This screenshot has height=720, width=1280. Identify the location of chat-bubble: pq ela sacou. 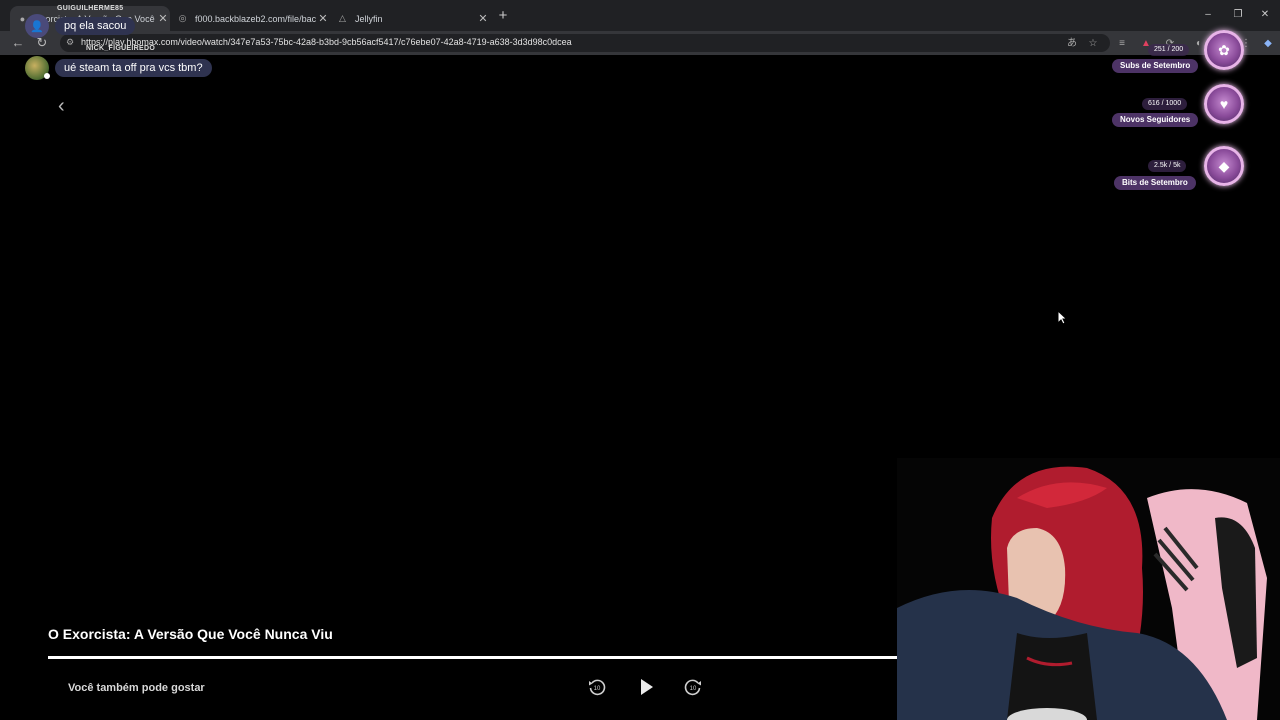
(95, 26).